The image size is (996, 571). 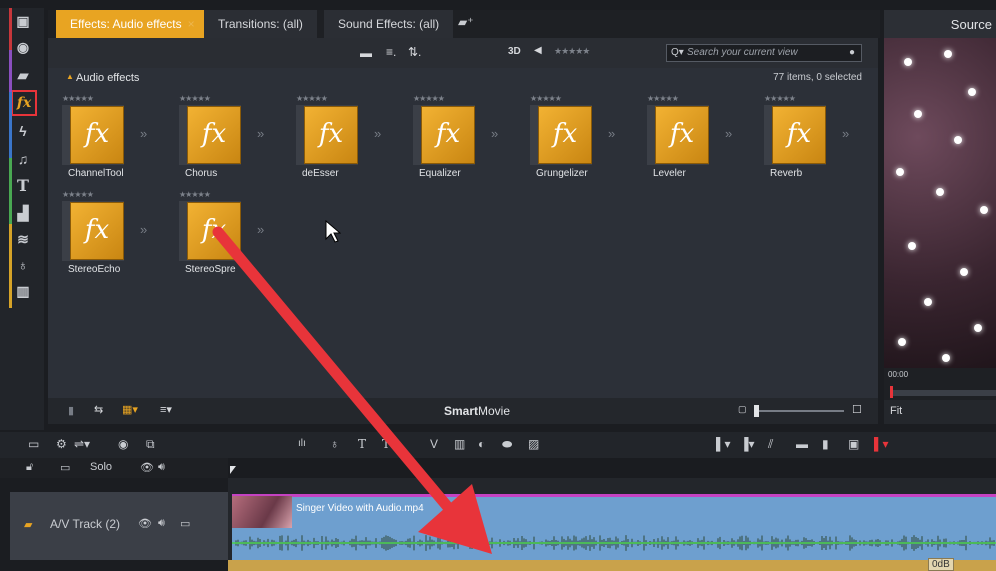 What do you see at coordinates (940, 384) in the screenshot?
I see `preview-scrubber: 00:00` at bounding box center [940, 384].